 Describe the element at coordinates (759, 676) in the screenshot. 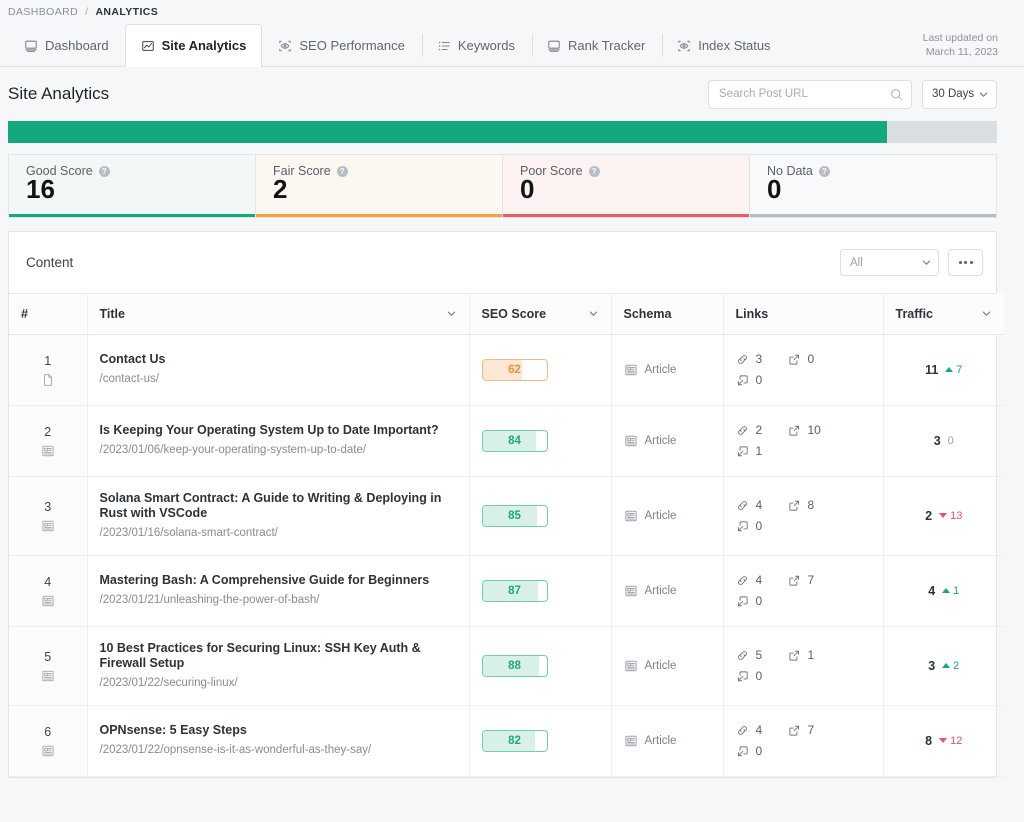

I see `inbound-links: 0` at that location.